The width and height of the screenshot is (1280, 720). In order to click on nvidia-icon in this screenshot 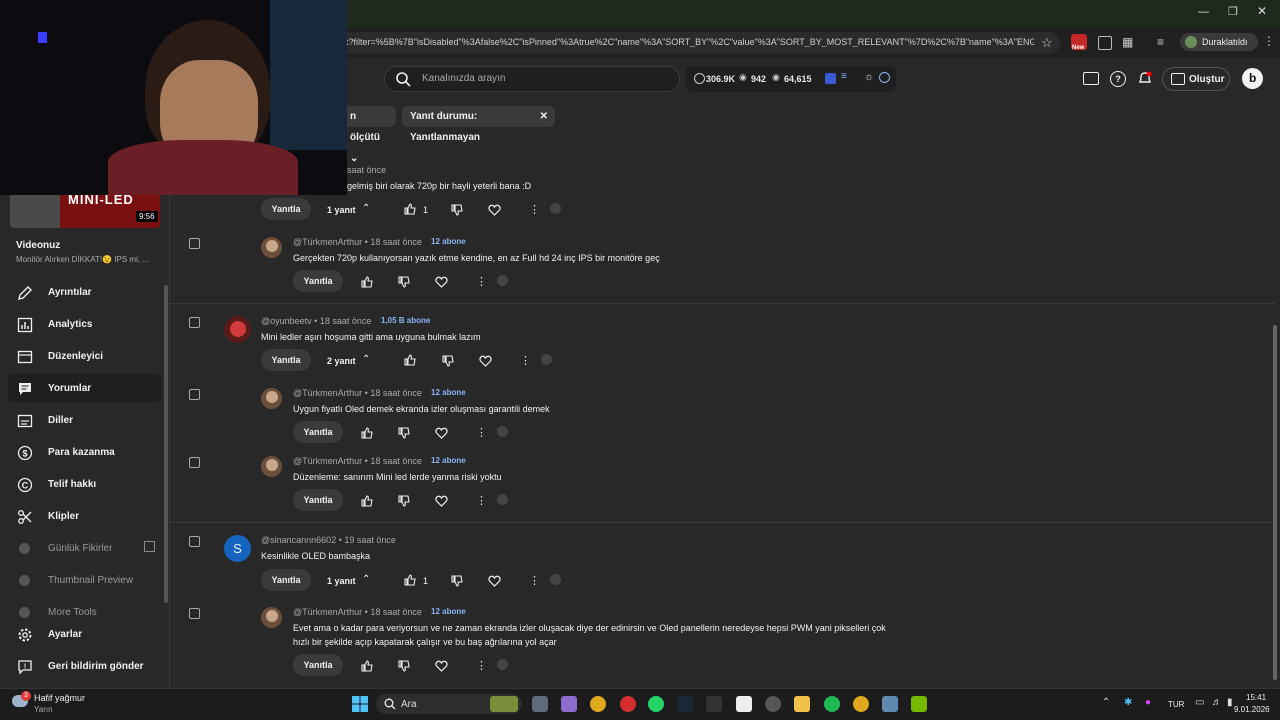, I will do `click(919, 704)`.